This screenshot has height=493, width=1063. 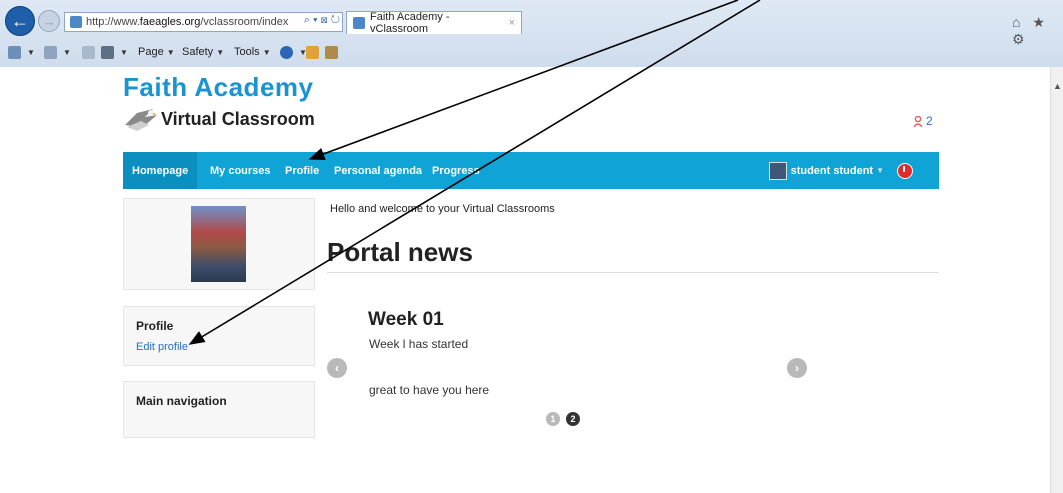 I want to click on tools-menu-button: Tools ▼, so click(x=252, y=52).